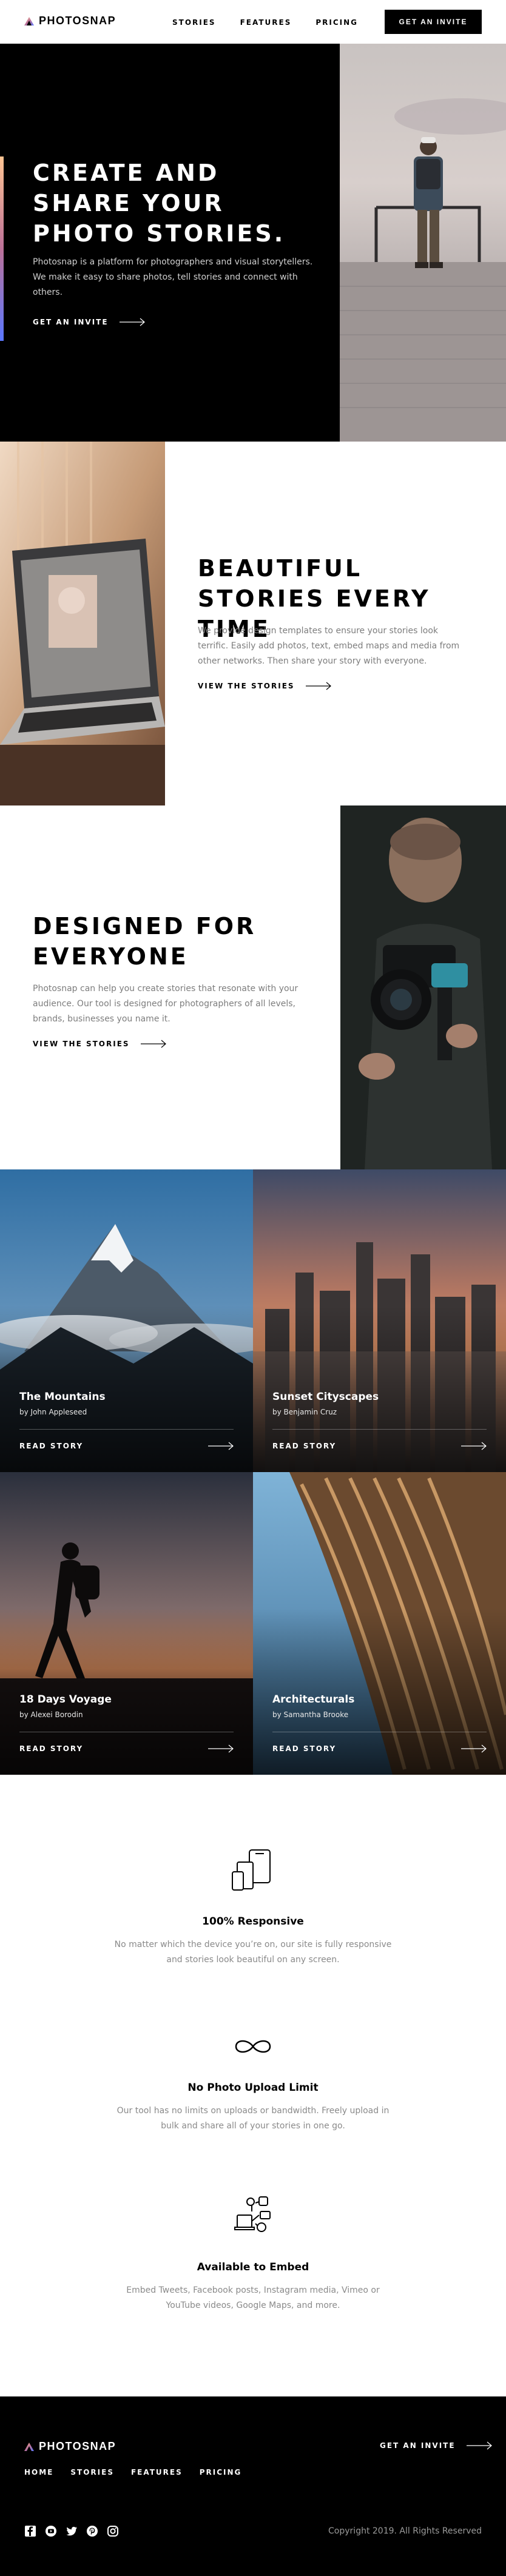 This screenshot has width=506, height=2576. I want to click on nav-features: FEATURES, so click(266, 22).